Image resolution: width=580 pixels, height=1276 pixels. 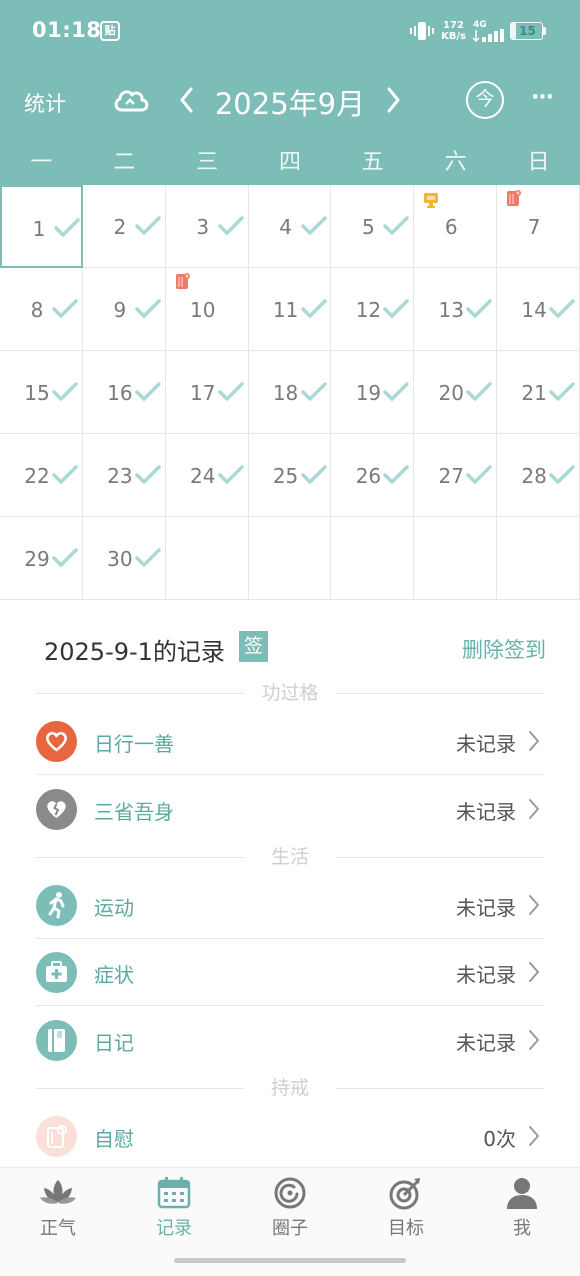 I want to click on cloud-sync-icon, so click(x=131, y=100).